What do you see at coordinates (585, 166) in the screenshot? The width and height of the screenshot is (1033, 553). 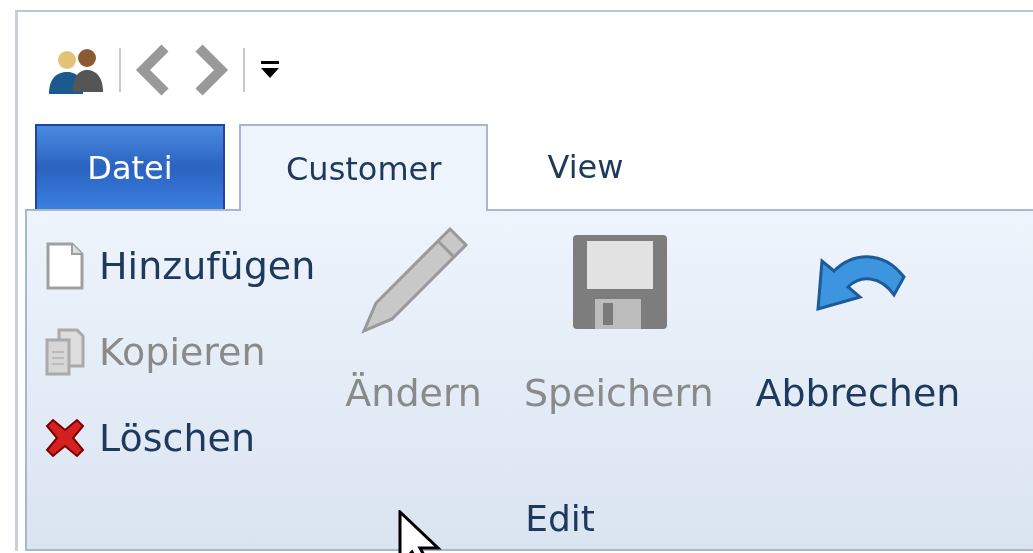 I see `ribbon-tab: View` at bounding box center [585, 166].